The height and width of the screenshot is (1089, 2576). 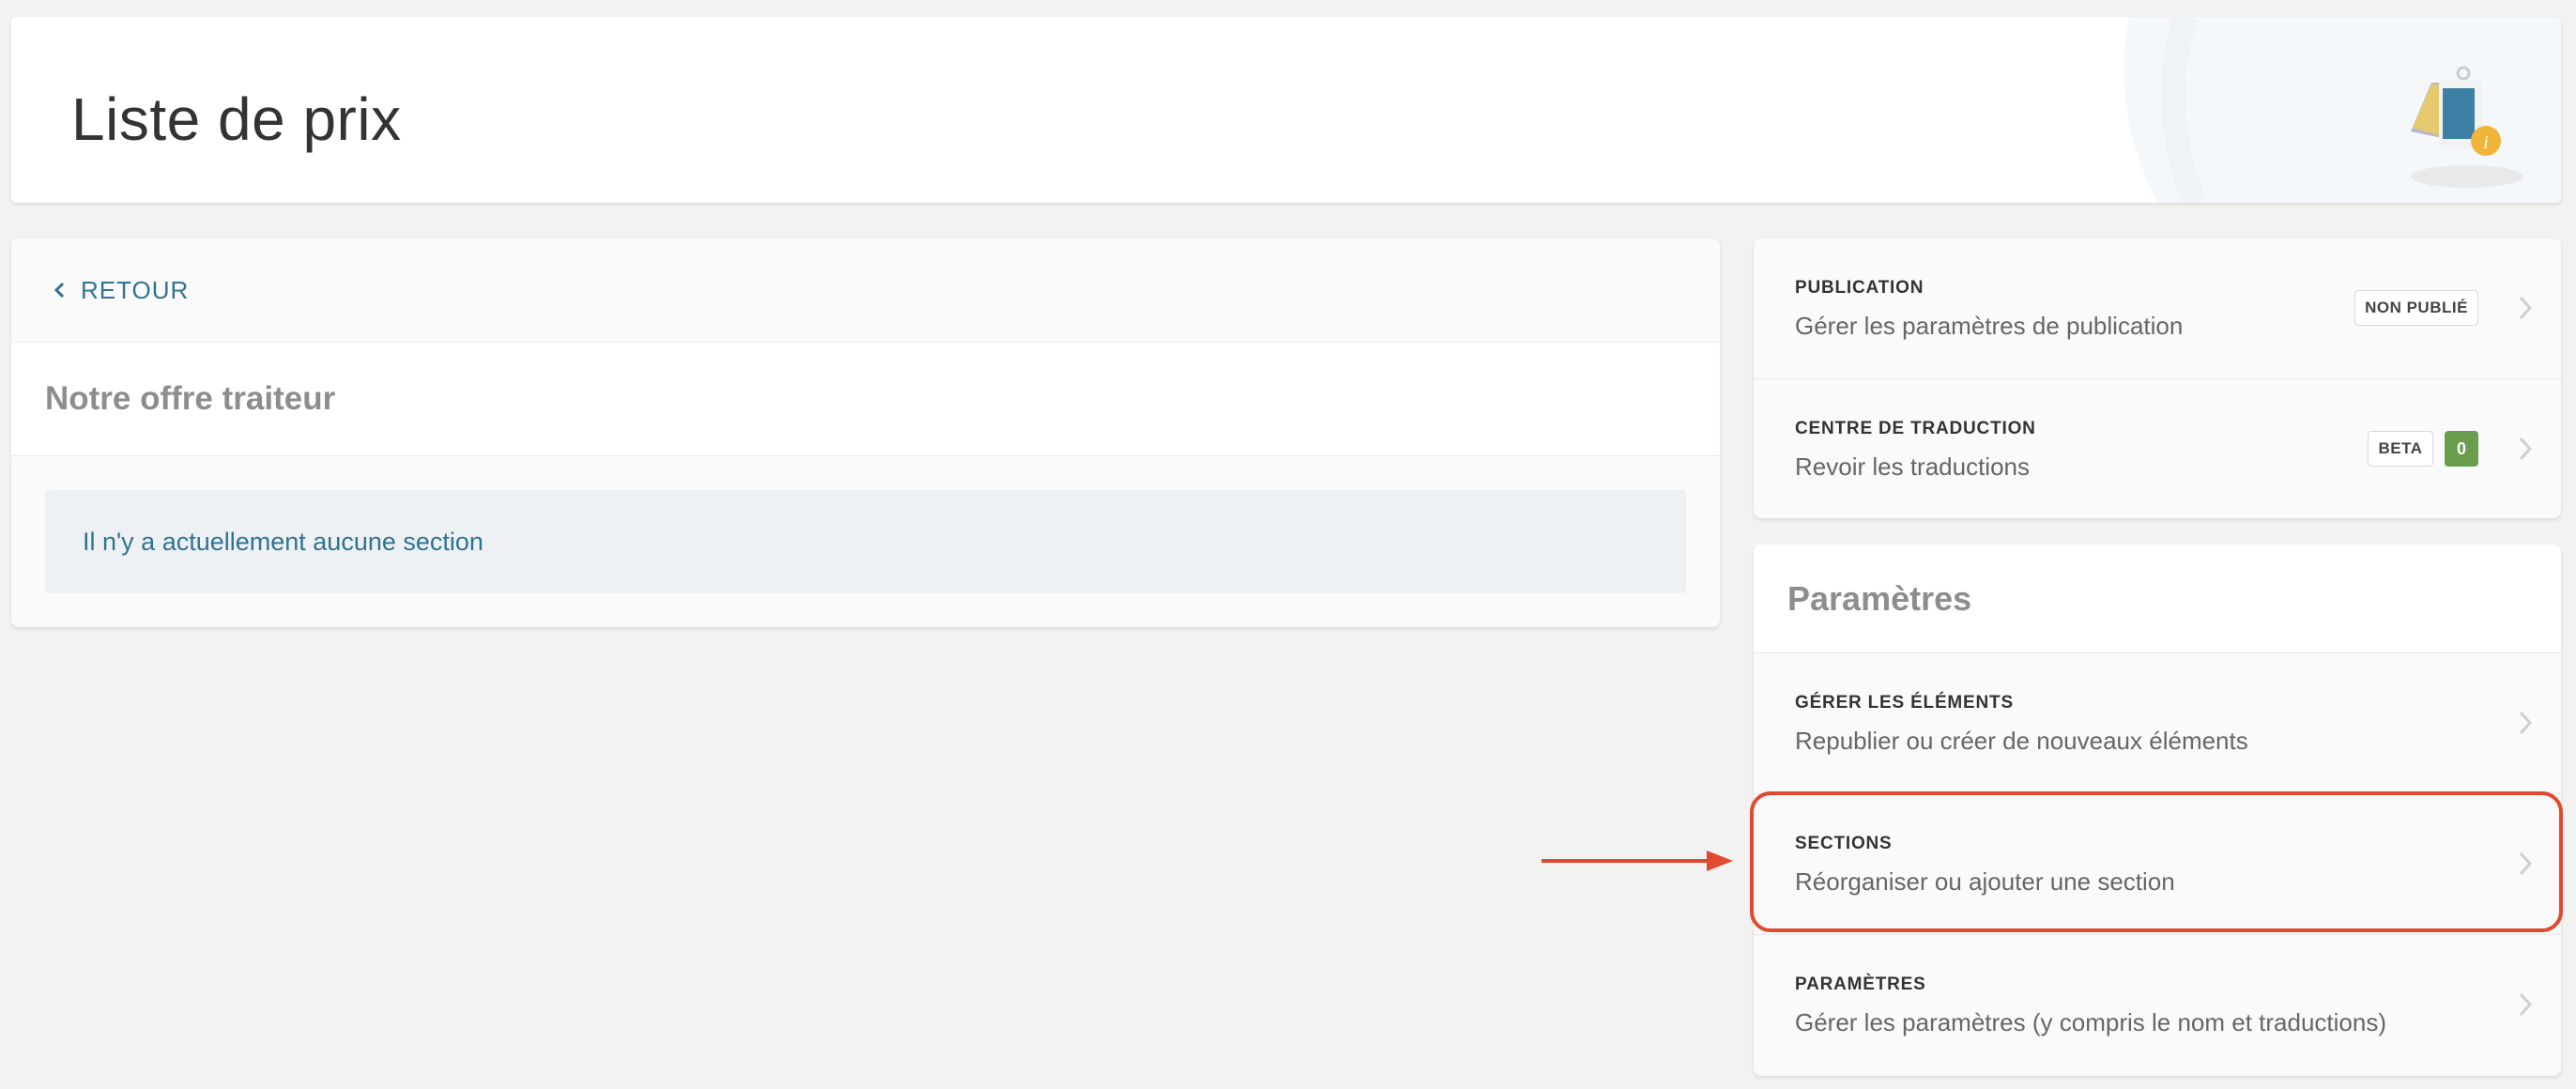 What do you see at coordinates (2157, 598) in the screenshot?
I see `settings-header: Paramètres` at bounding box center [2157, 598].